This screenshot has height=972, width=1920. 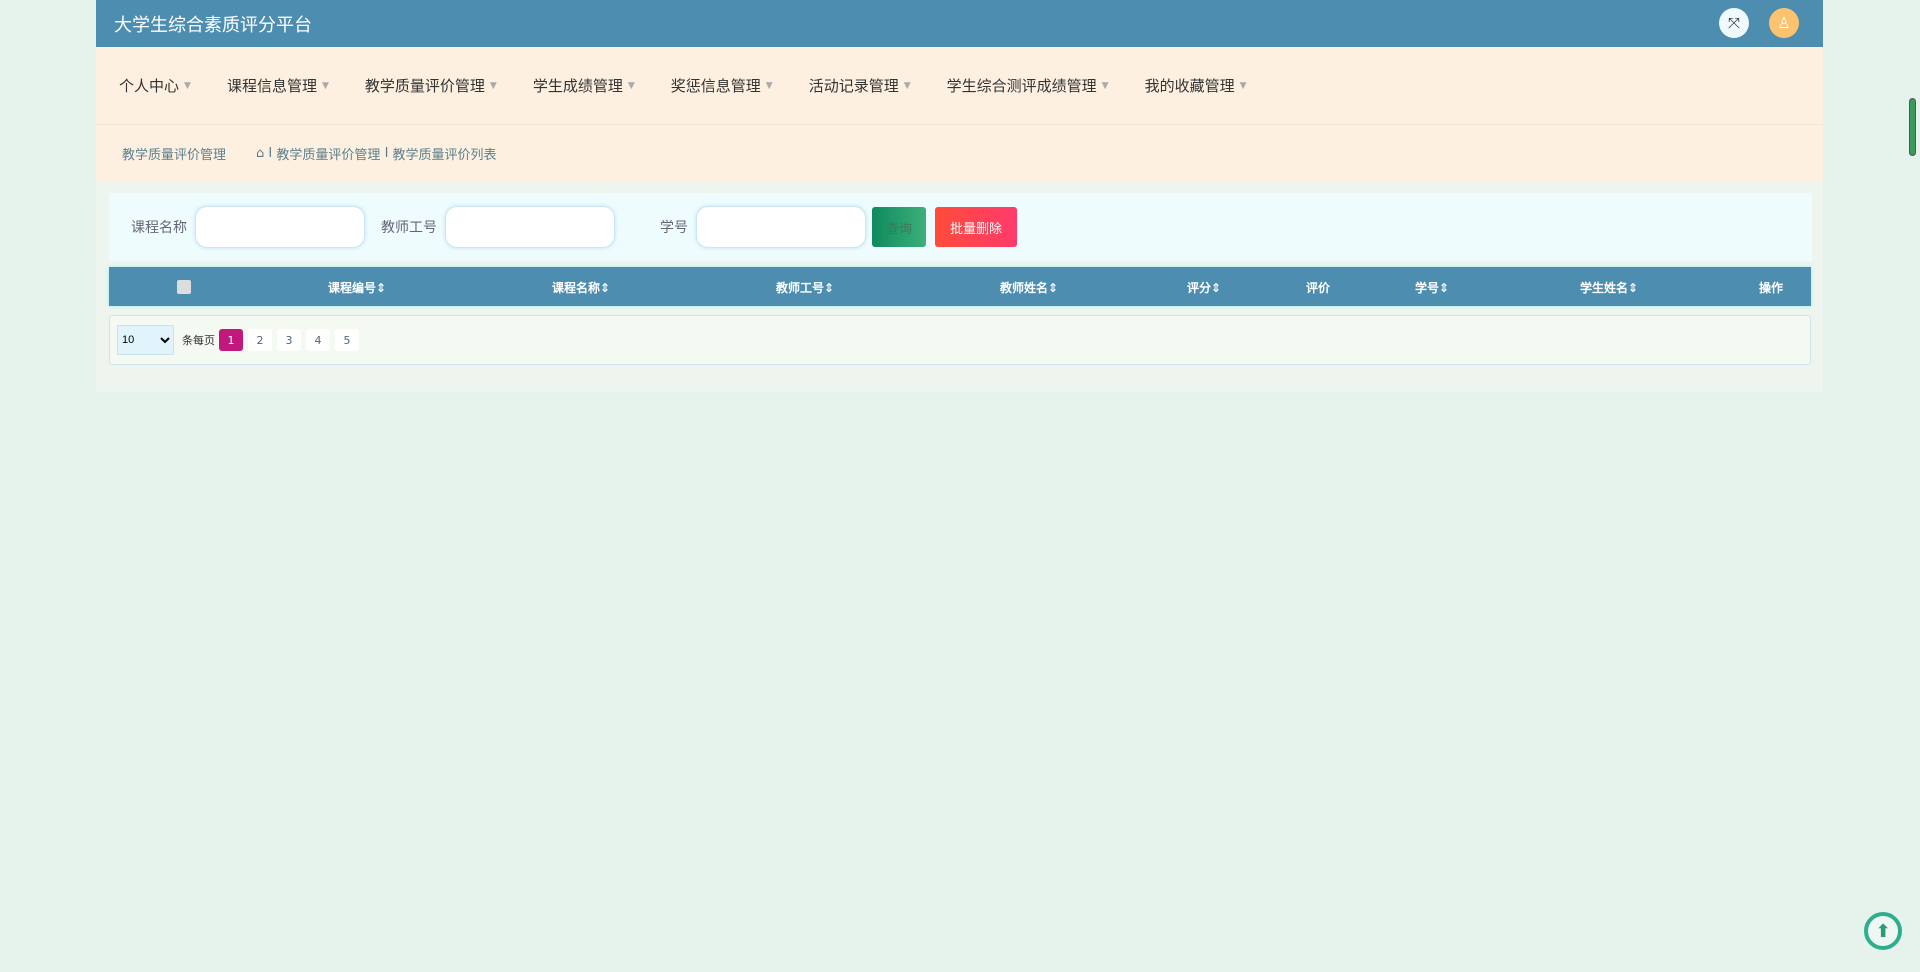 What do you see at coordinates (231, 340) in the screenshot?
I see `page-1: 1` at bounding box center [231, 340].